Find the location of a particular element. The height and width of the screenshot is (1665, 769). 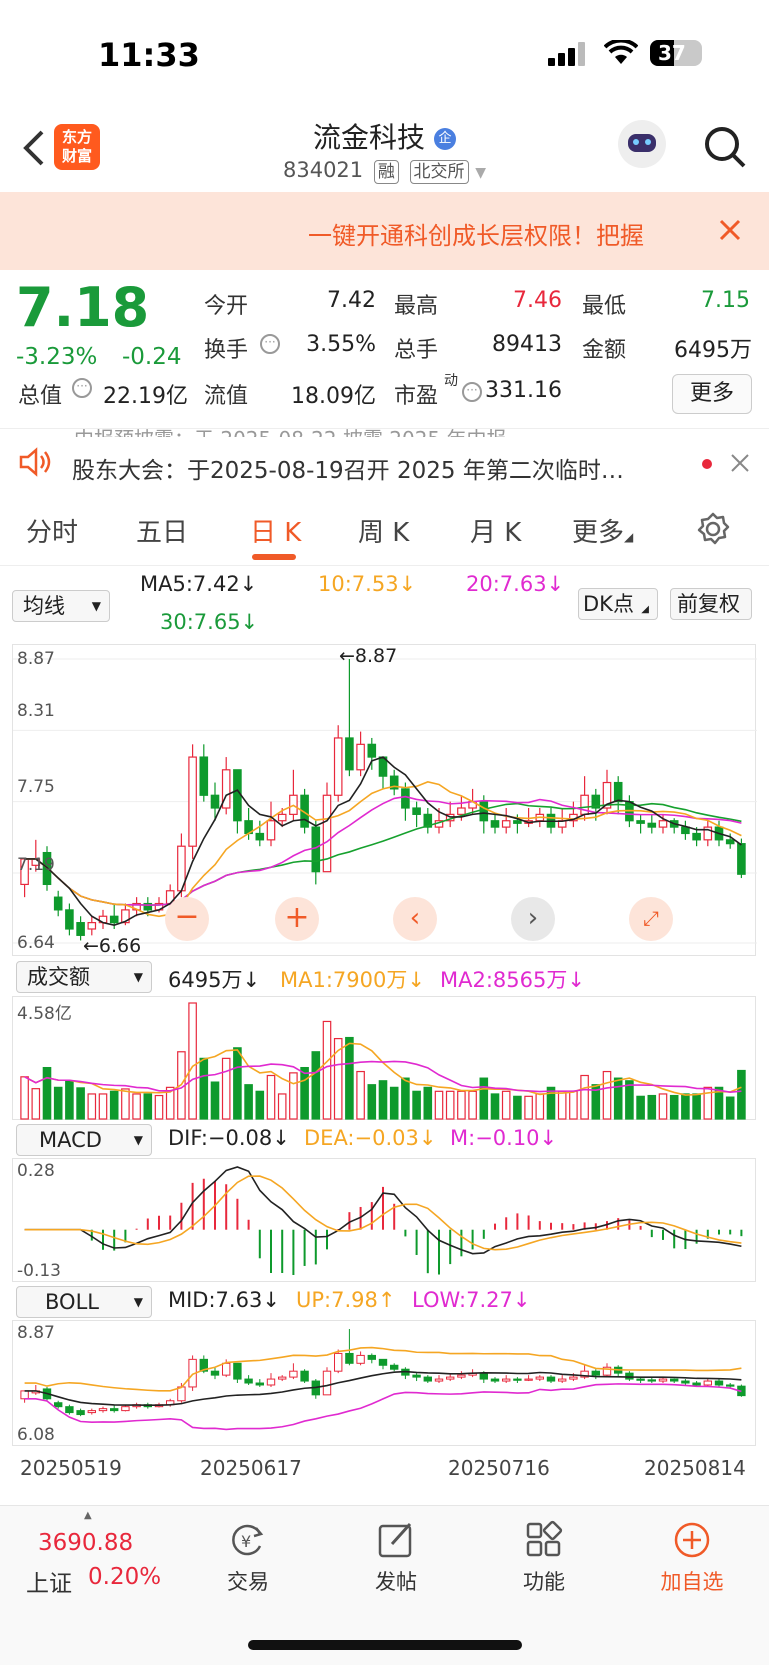

mcap-label: 总值 is located at coordinates (40, 396).